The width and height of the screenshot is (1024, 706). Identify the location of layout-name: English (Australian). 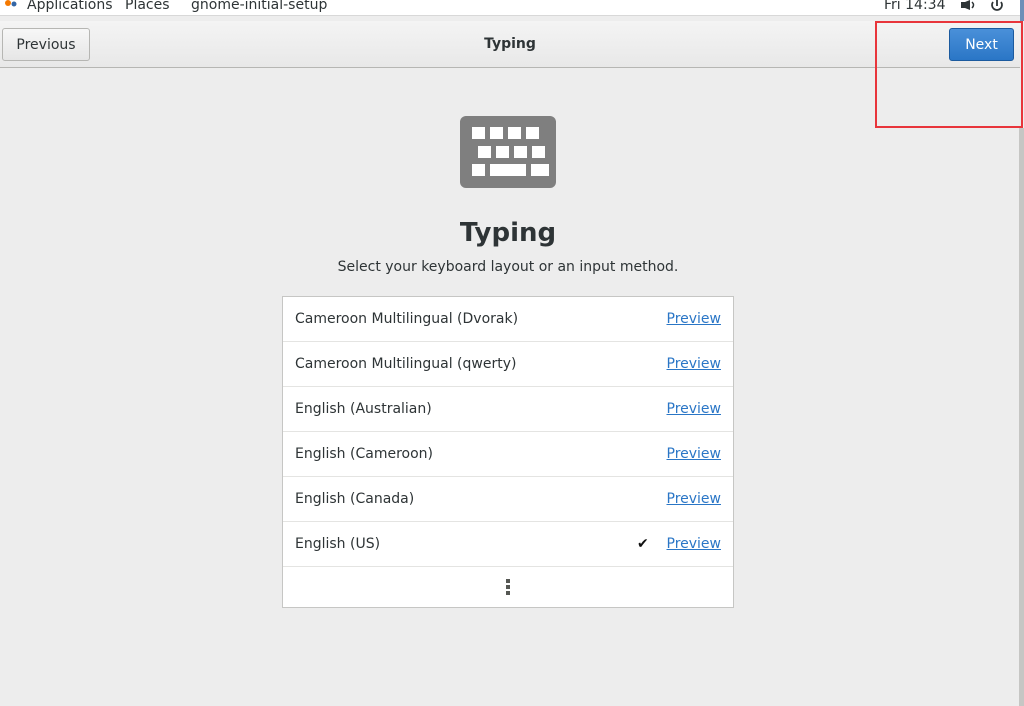
(363, 409).